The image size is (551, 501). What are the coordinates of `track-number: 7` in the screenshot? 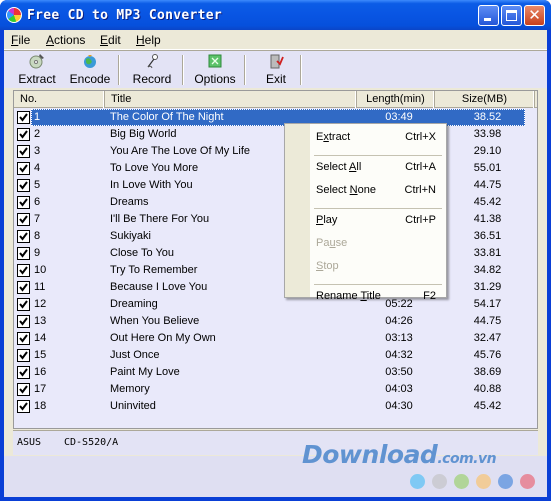 It's located at (37, 219).